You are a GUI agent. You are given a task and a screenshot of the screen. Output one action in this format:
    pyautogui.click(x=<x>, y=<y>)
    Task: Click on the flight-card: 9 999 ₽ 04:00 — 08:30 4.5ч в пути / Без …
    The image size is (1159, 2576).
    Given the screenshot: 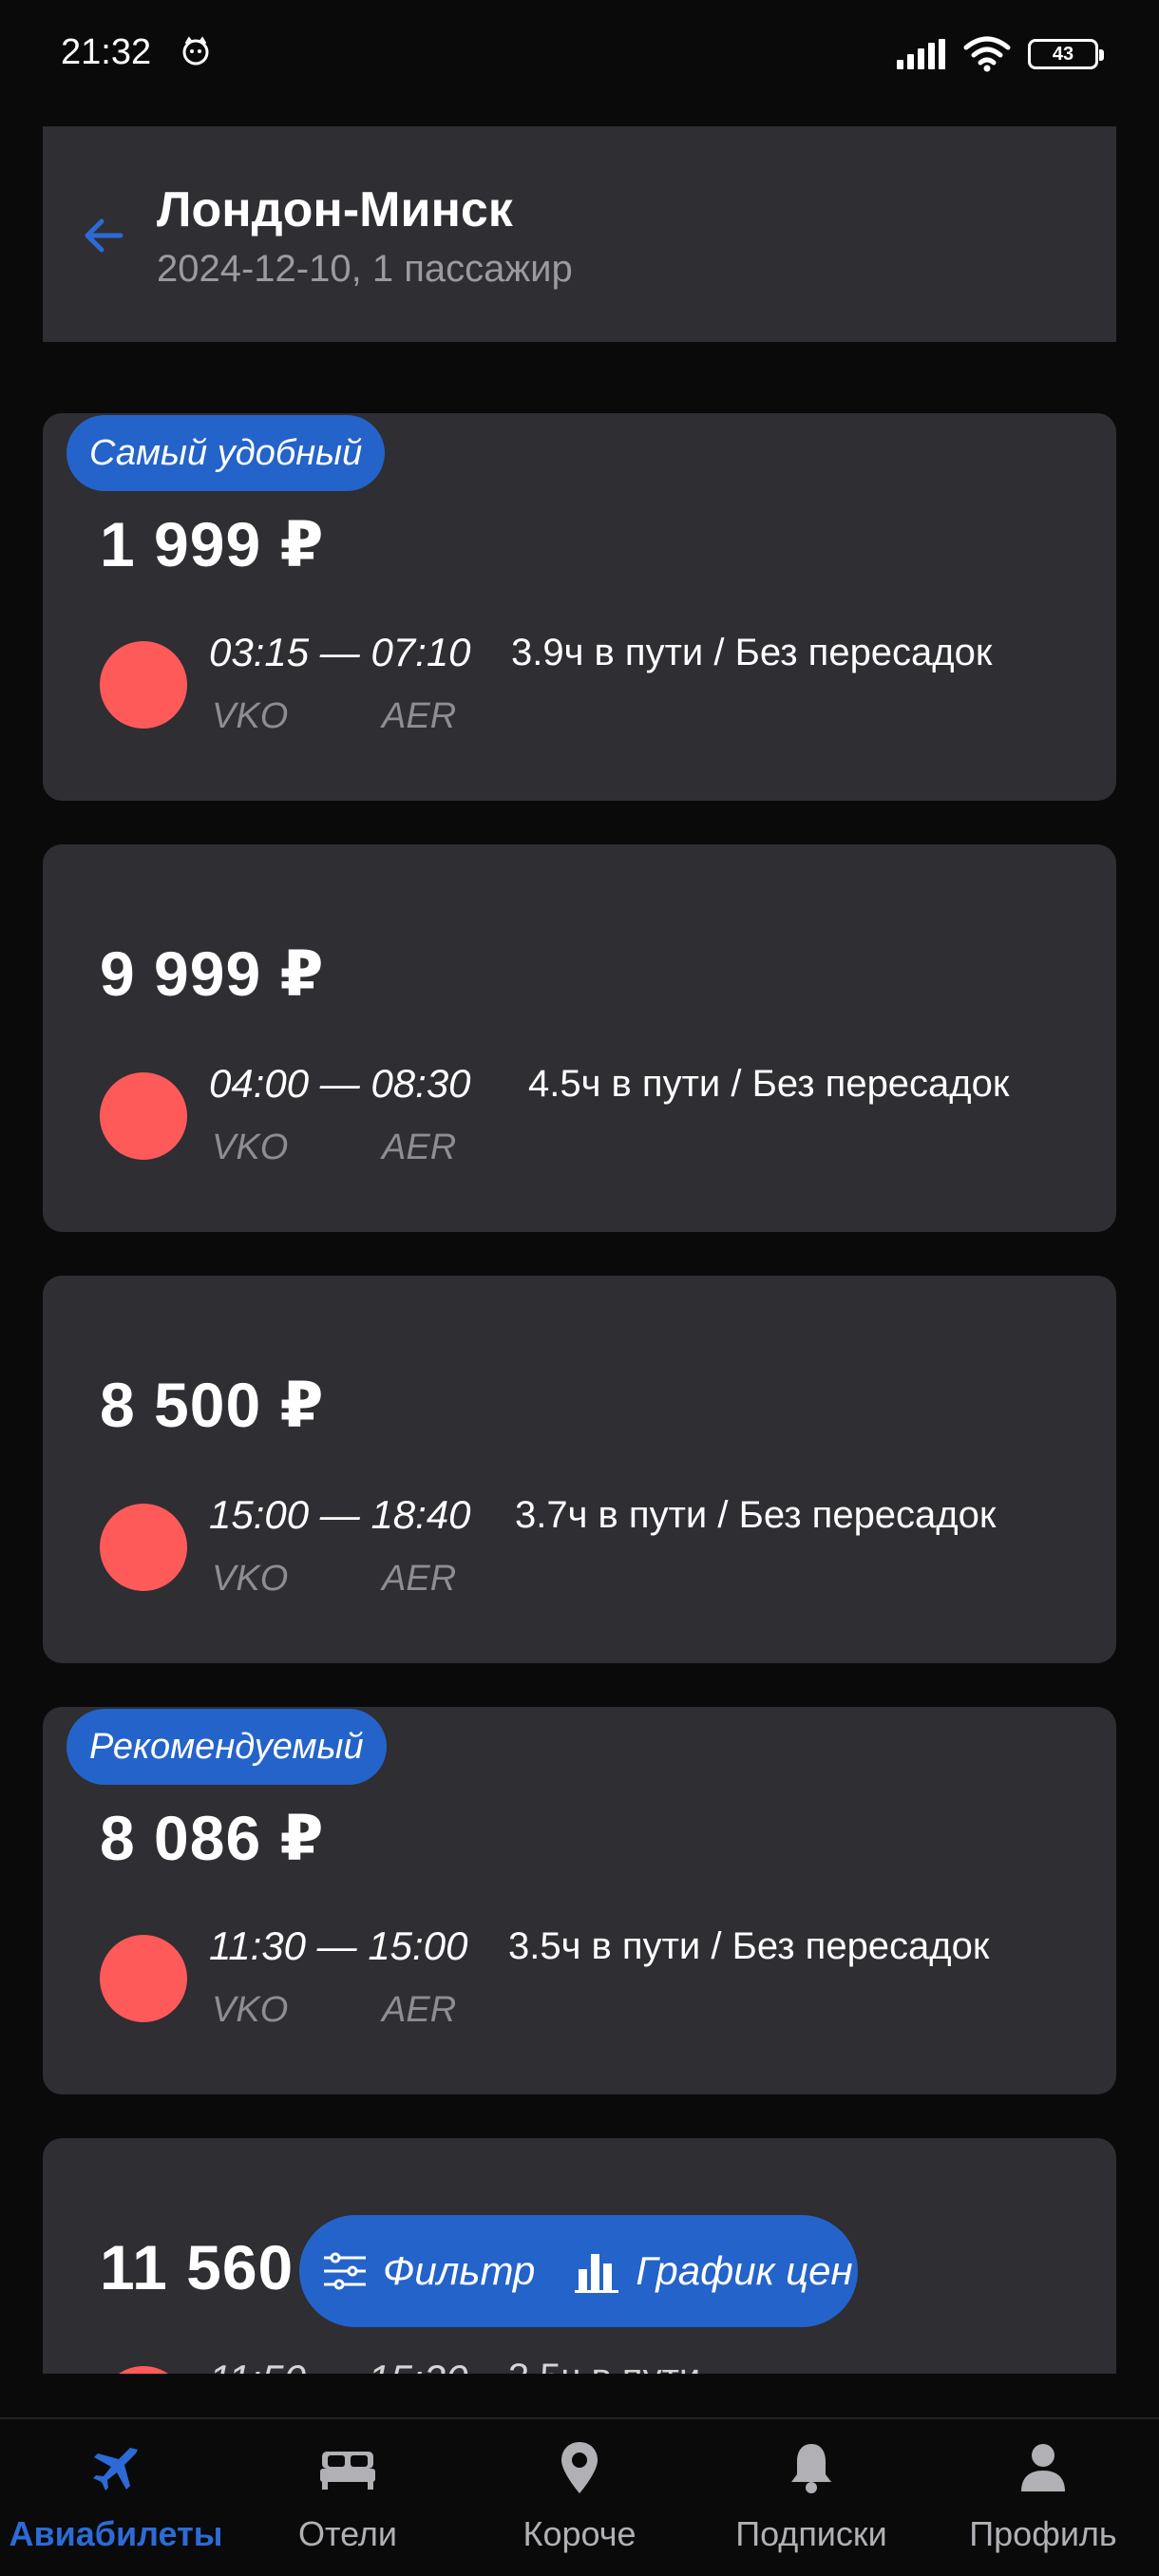 What is the action you would take?
    pyautogui.click(x=579, y=1038)
    